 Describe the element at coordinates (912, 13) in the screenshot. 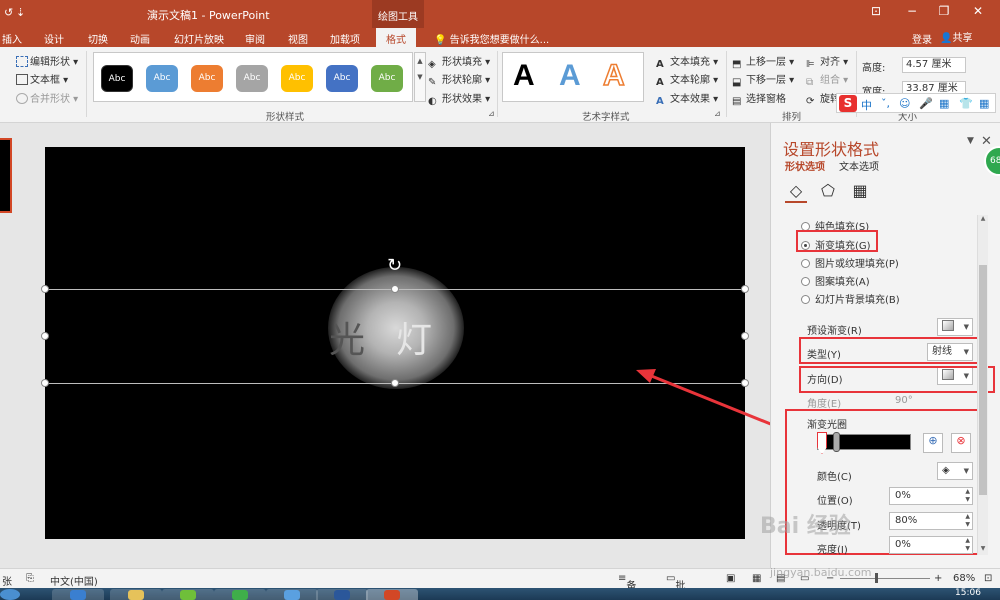

I see `minimize-button: −` at that location.